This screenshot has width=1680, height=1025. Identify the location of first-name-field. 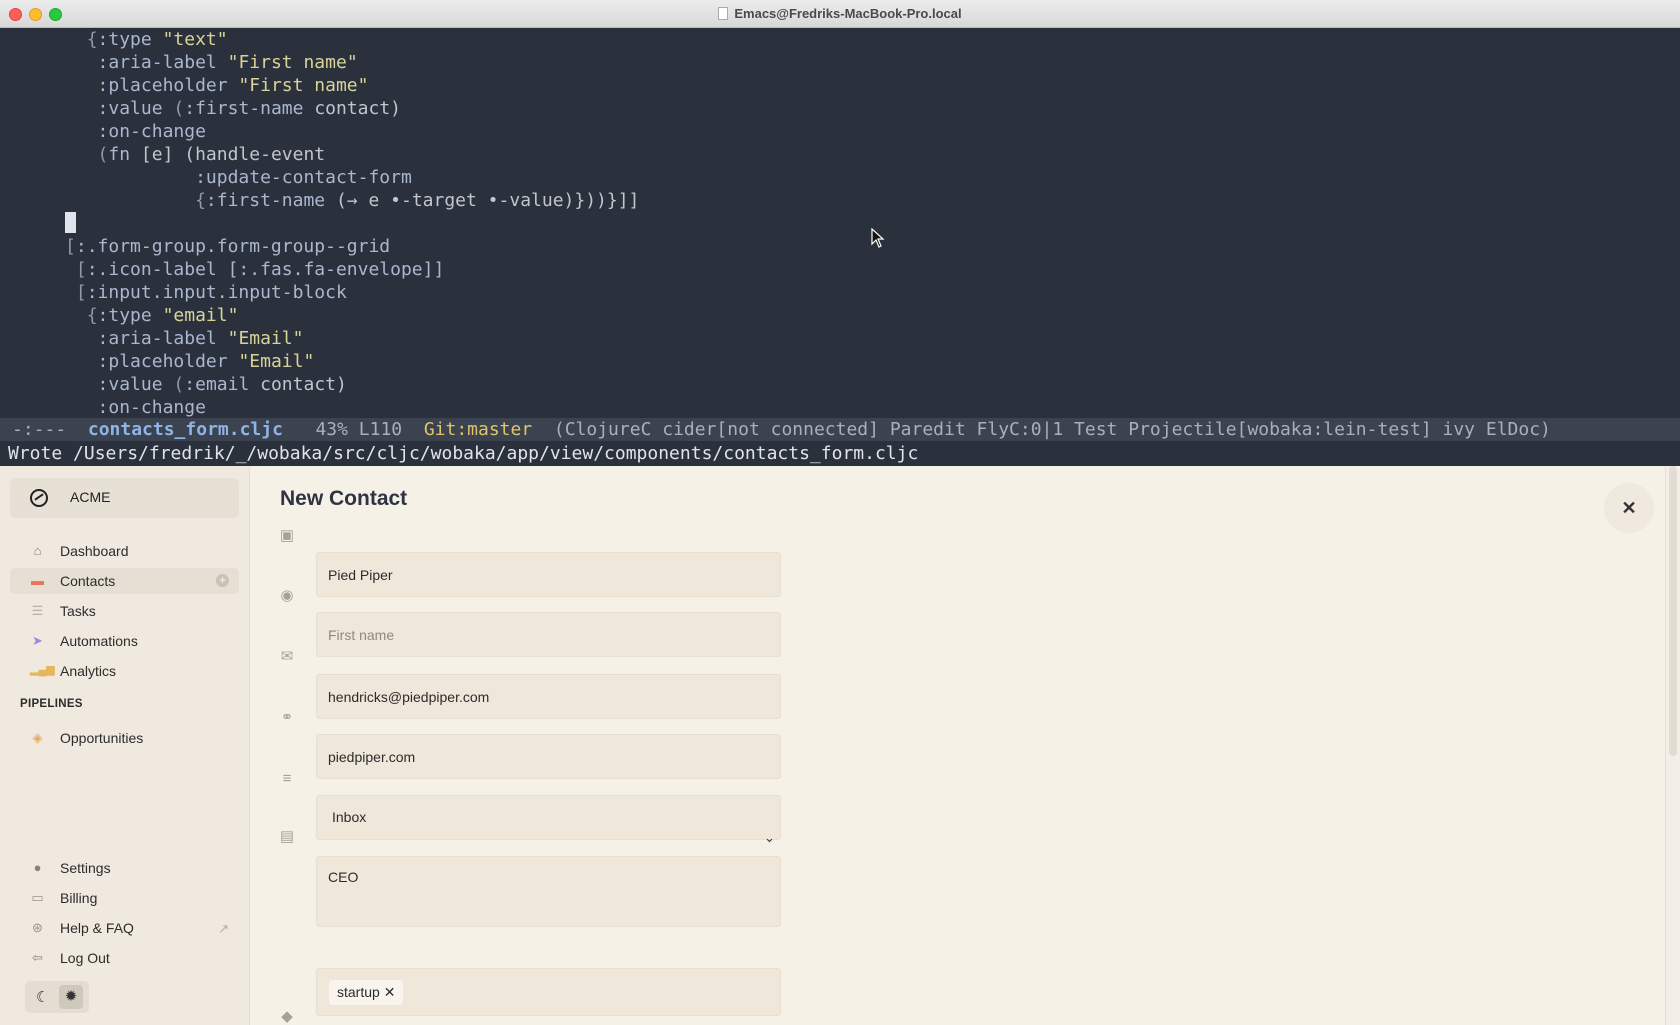
(548, 634).